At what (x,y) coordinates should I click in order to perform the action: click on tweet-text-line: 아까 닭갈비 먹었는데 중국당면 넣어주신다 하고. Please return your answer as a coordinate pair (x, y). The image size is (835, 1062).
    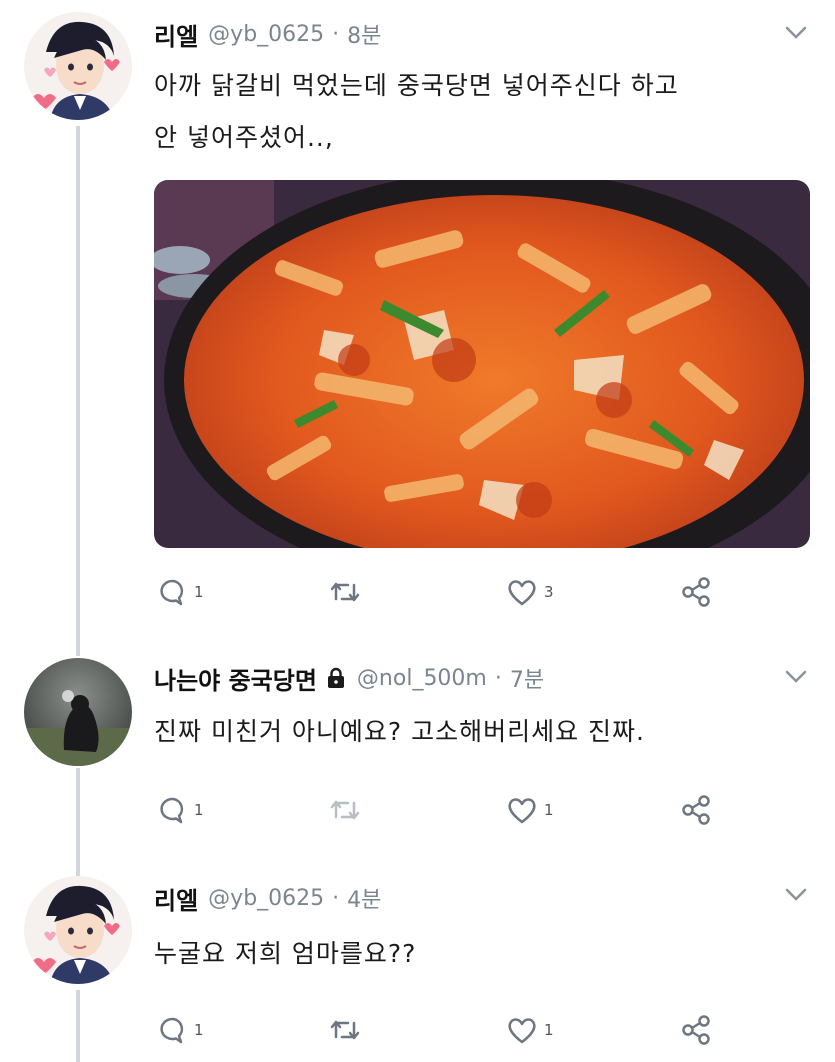
    Looking at the image, I should click on (416, 85).